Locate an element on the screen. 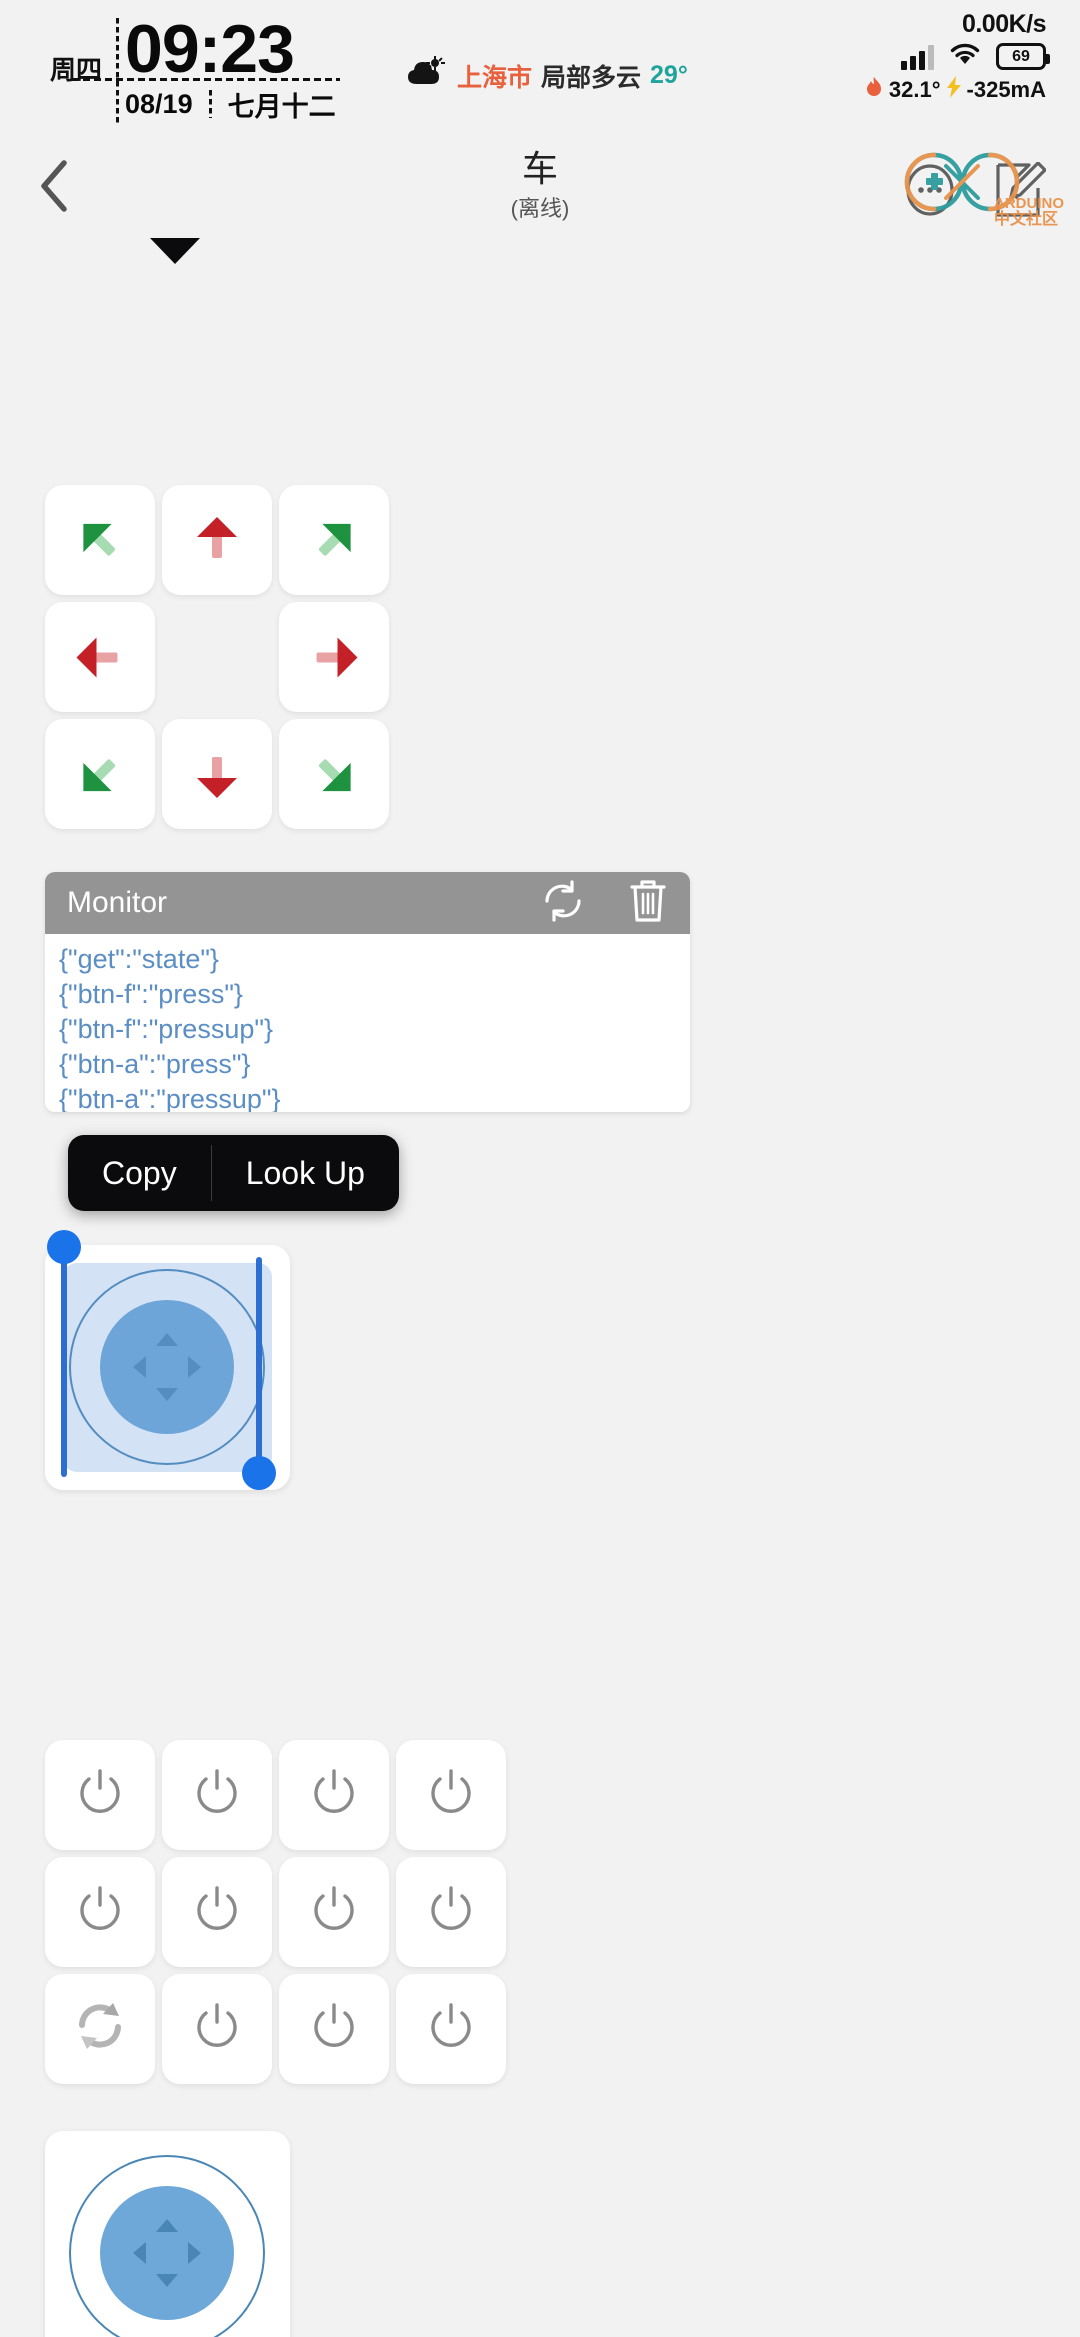  cpu-temperature: 32.1° is located at coordinates (914, 89).